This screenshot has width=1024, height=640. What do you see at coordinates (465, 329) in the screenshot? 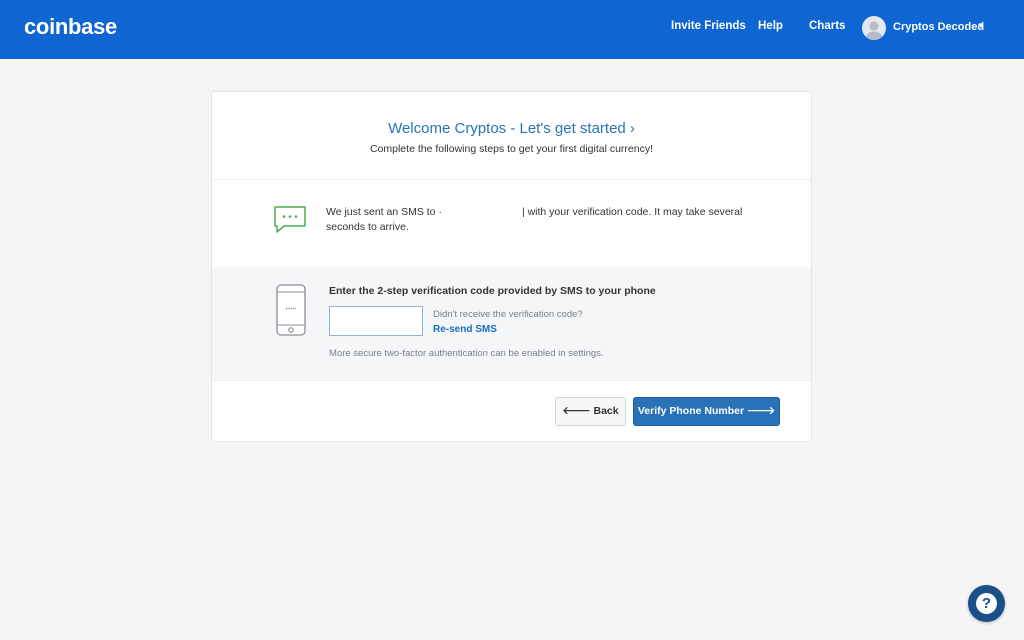
I see `resend-sms-link: Re-send SMS` at bounding box center [465, 329].